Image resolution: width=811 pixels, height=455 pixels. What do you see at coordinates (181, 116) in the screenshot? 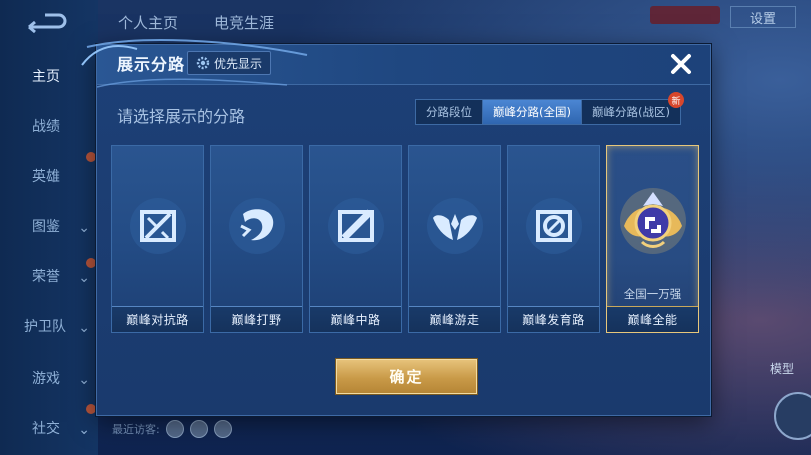
I see `prompt-text: 请选择展示的分路` at bounding box center [181, 116].